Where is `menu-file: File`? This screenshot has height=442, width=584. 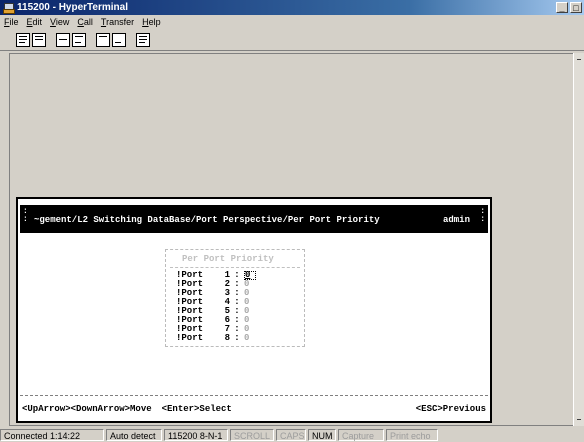
menu-file: File is located at coordinates (11, 22).